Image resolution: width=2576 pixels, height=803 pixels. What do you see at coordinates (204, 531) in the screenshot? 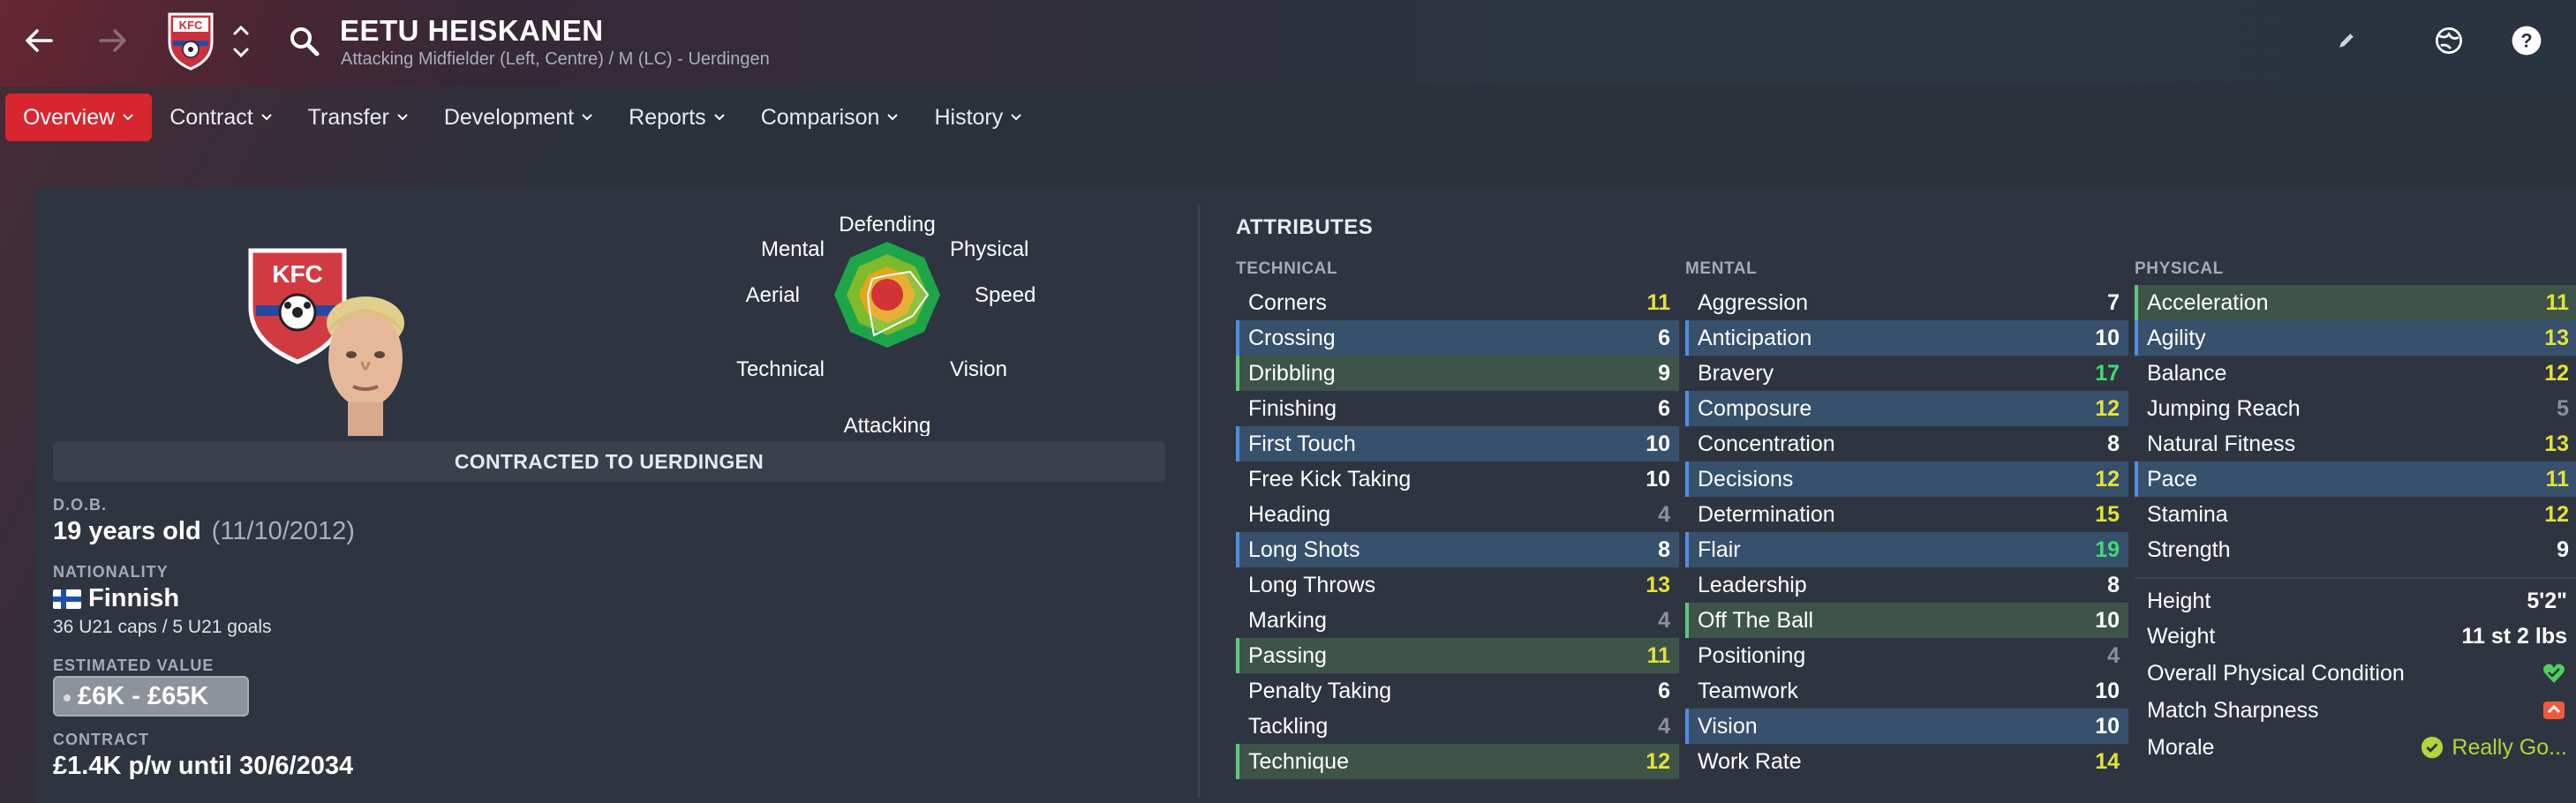
I see `dob-value: 19 years old (11/10/2012)` at bounding box center [204, 531].